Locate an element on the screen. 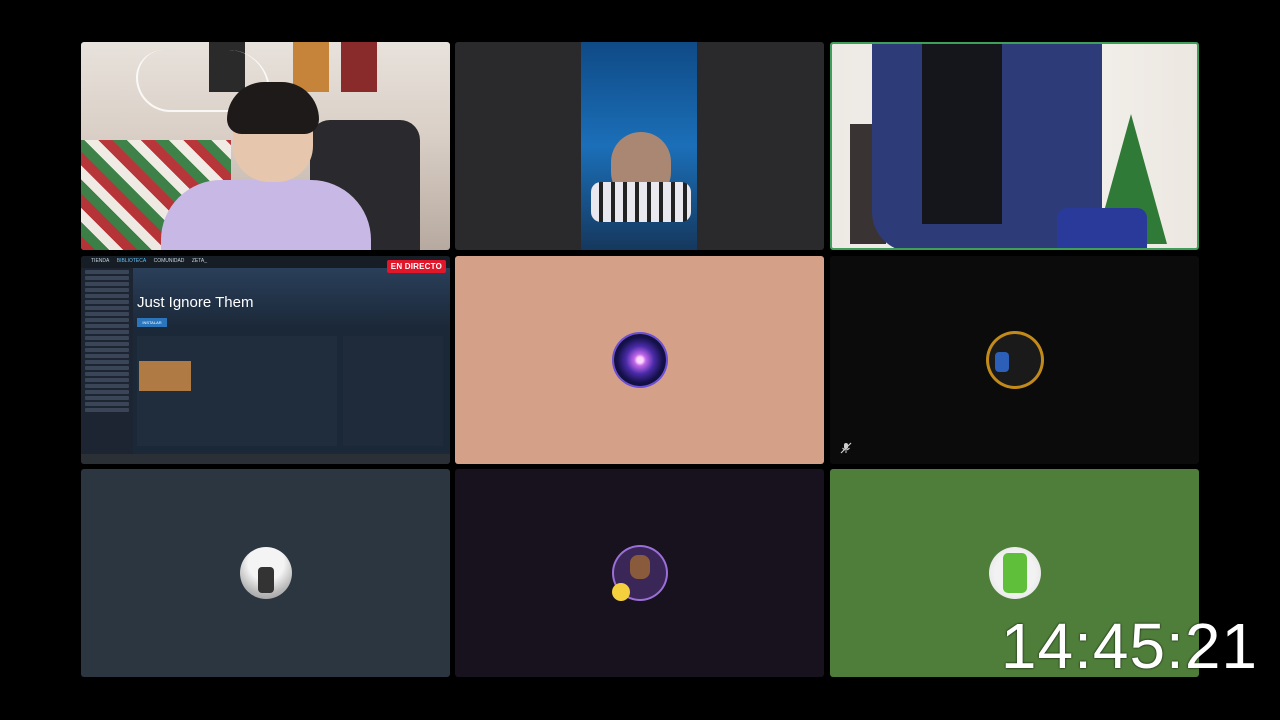  person-shirt is located at coordinates (962, 134).